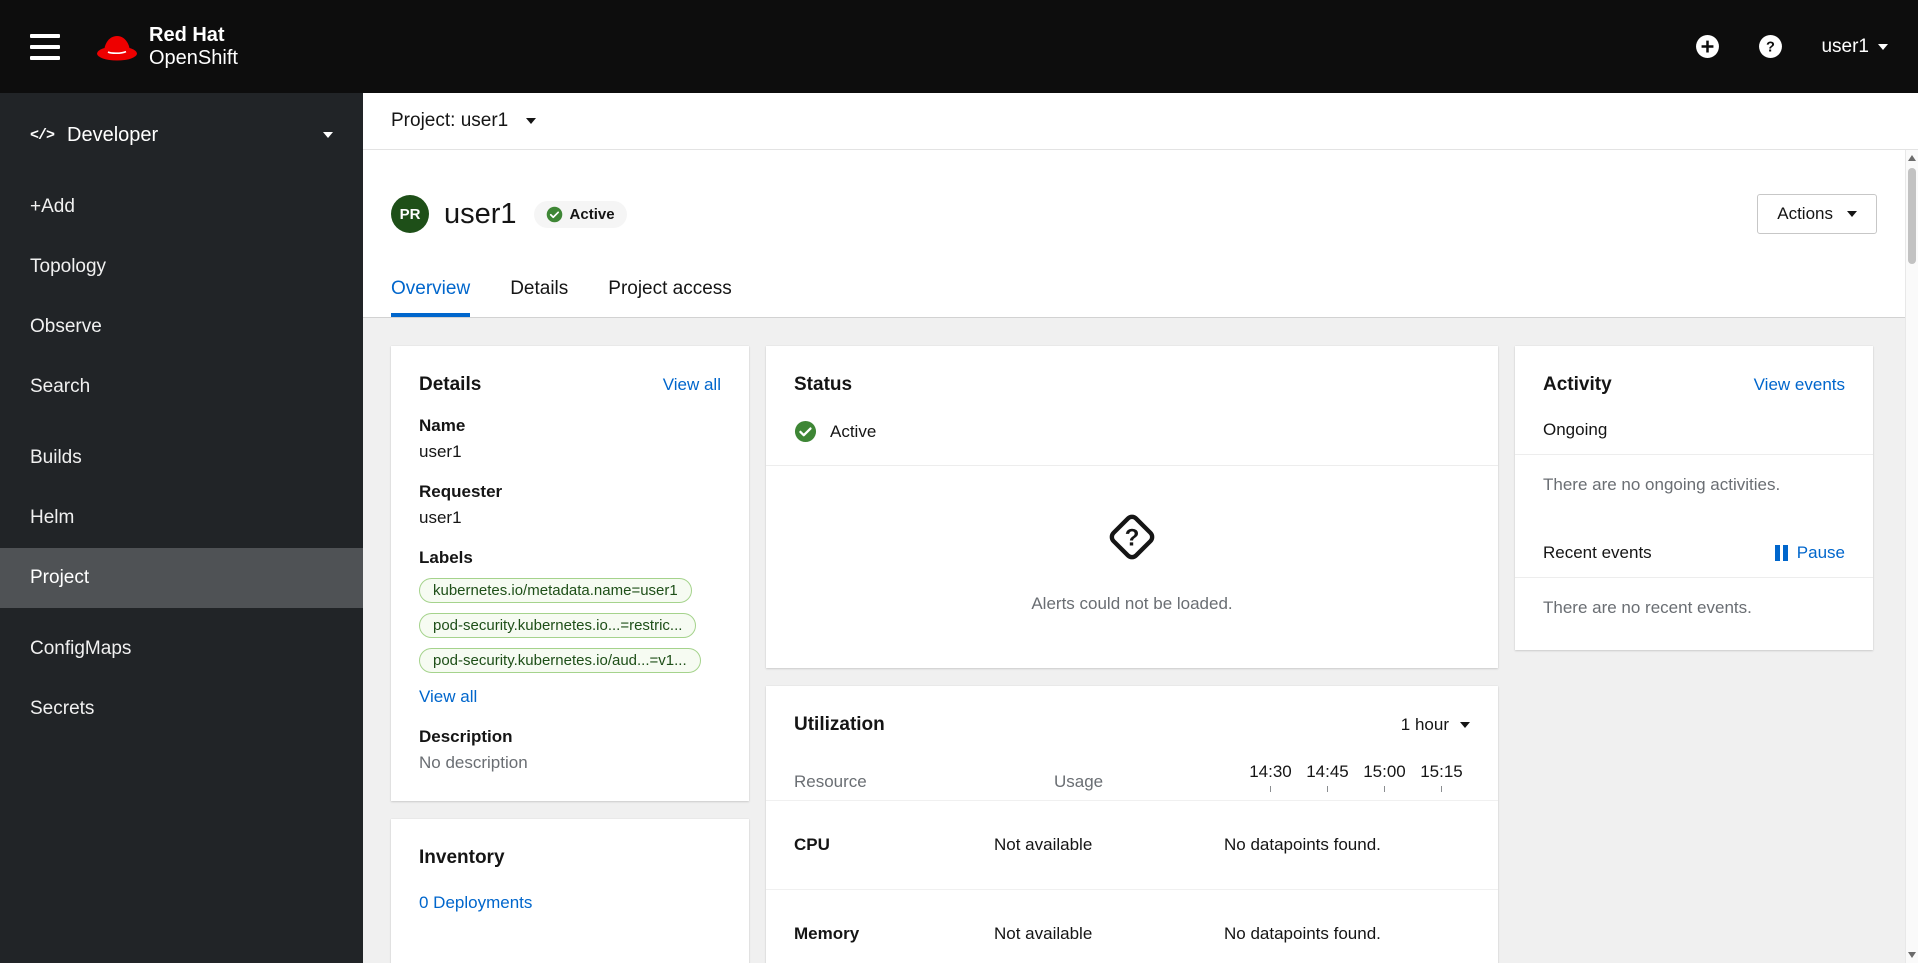 This screenshot has width=1918, height=963. I want to click on utilization-axis-row: Resource Usage 14:30 14:45 15:00 15:15, so click(1132, 768).